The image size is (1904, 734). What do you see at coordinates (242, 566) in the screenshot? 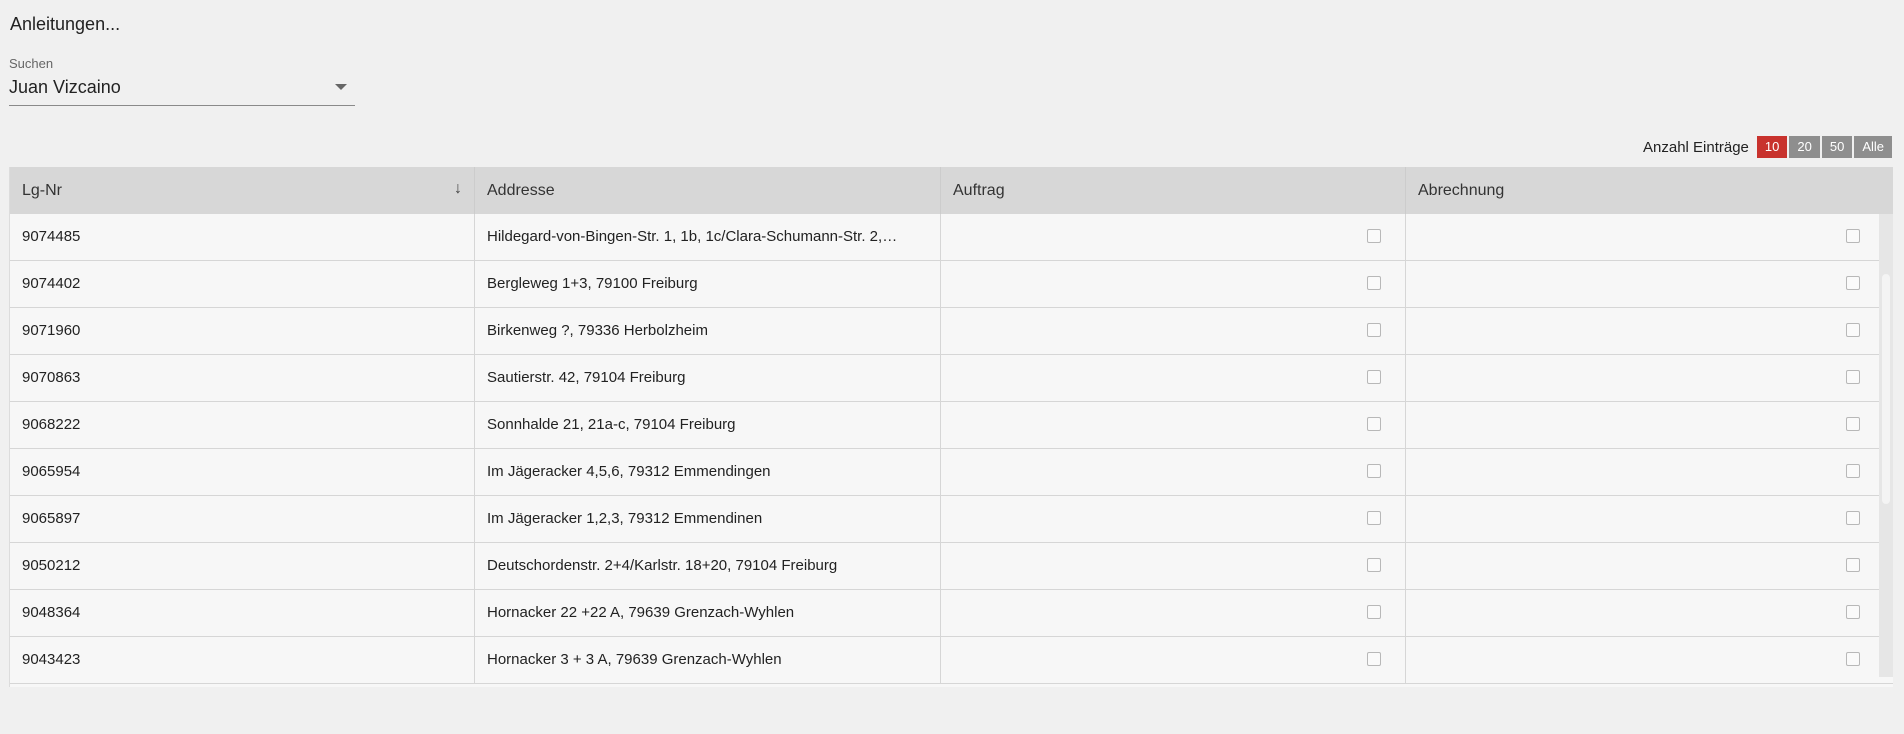
I see `cell-lg-nr: 9050212` at bounding box center [242, 566].